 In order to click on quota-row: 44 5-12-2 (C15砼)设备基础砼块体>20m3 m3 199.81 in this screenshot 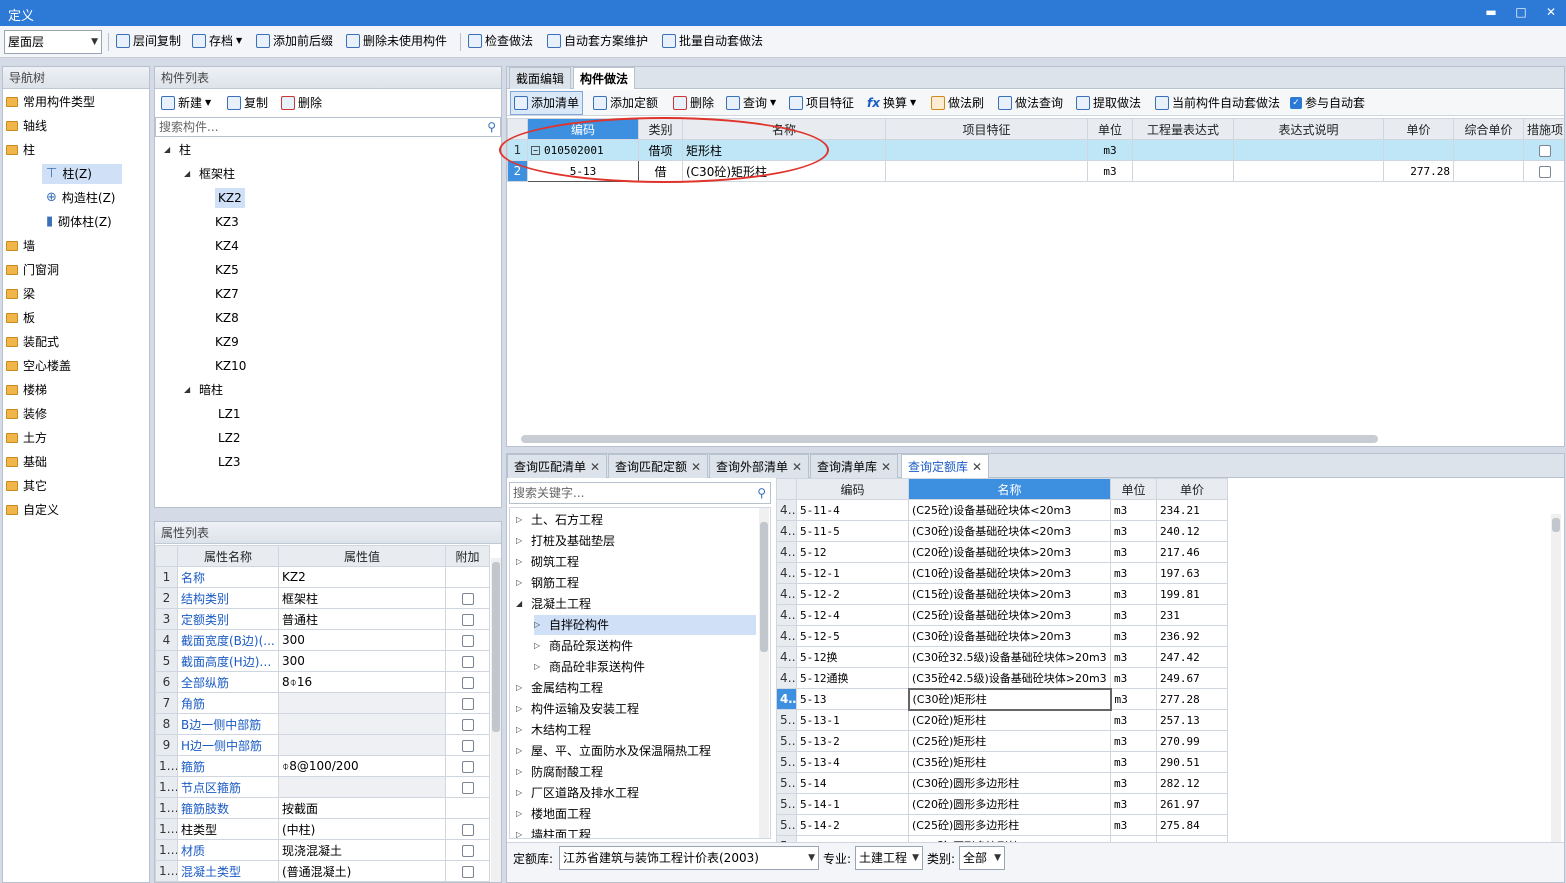, I will do `click(1002, 594)`.